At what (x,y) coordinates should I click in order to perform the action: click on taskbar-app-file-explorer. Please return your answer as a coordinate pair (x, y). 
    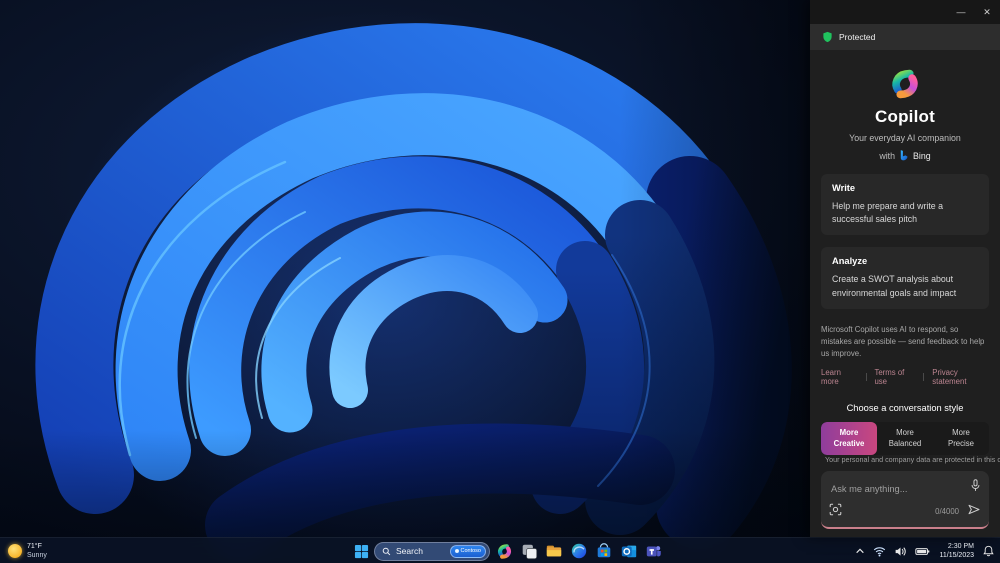
    Looking at the image, I should click on (554, 551).